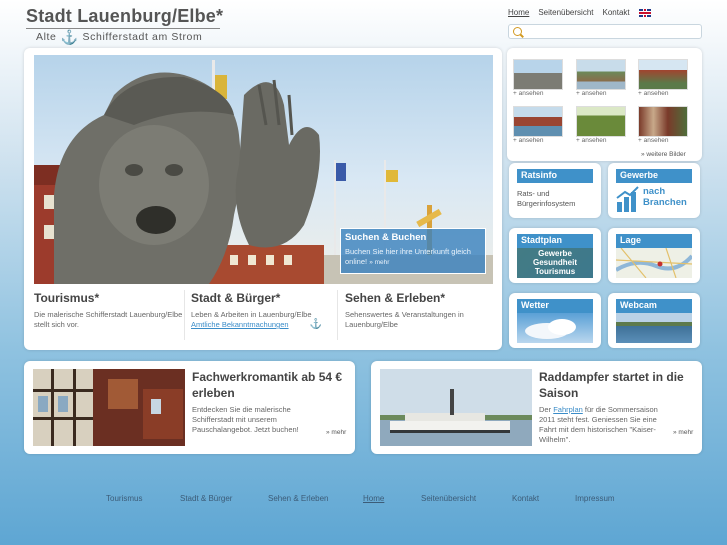 The width and height of the screenshot is (727, 545). What do you see at coordinates (663, 154) in the screenshot?
I see `more-pictures-link: » weitere Bilder` at bounding box center [663, 154].